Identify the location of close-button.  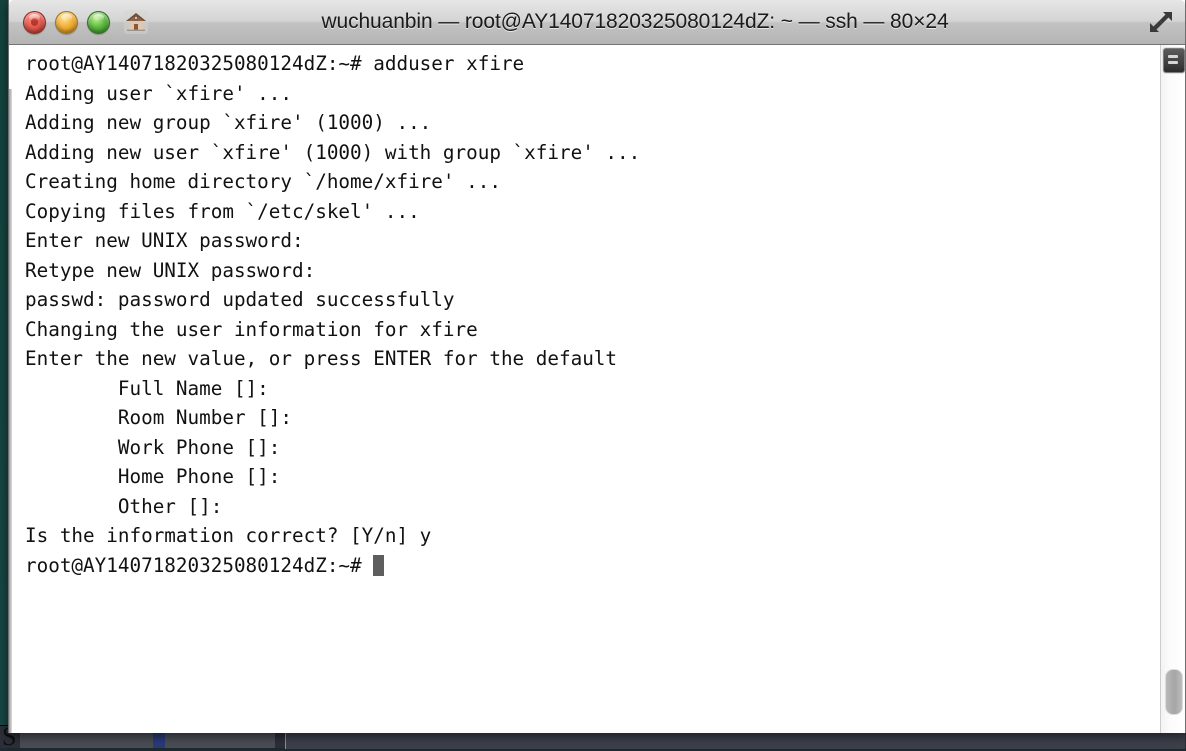
(34, 22).